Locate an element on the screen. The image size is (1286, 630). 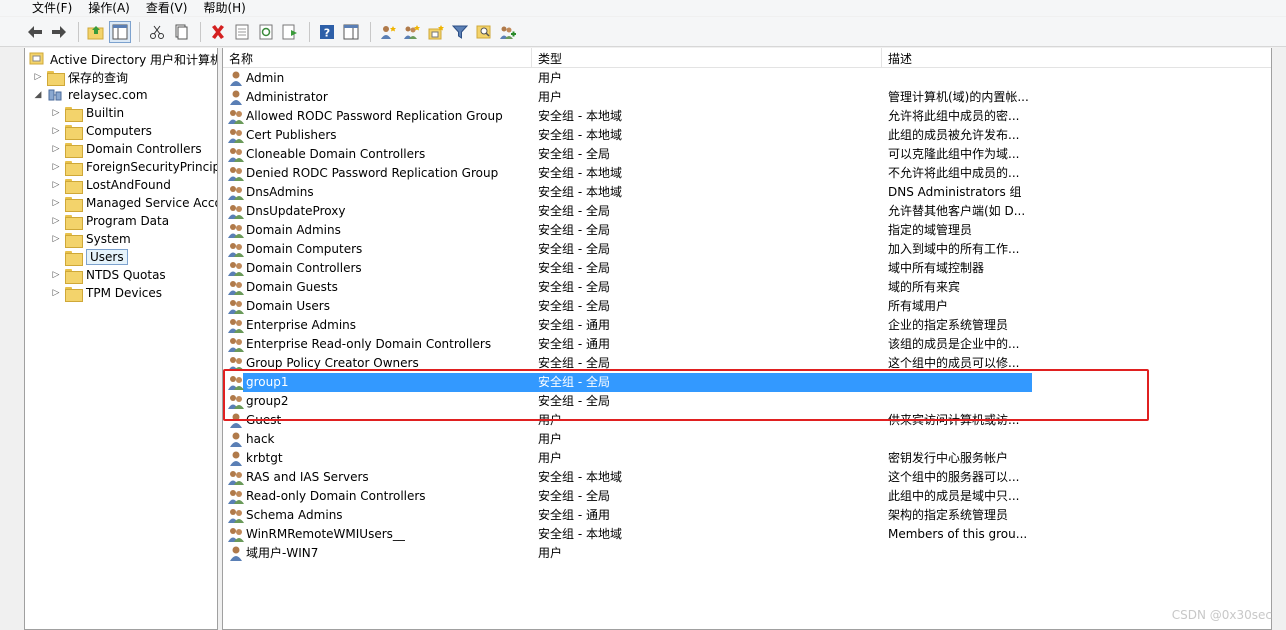
tree-item-domain-controllers: ▷ Domain Controllers is located at coordinates (126, 149).